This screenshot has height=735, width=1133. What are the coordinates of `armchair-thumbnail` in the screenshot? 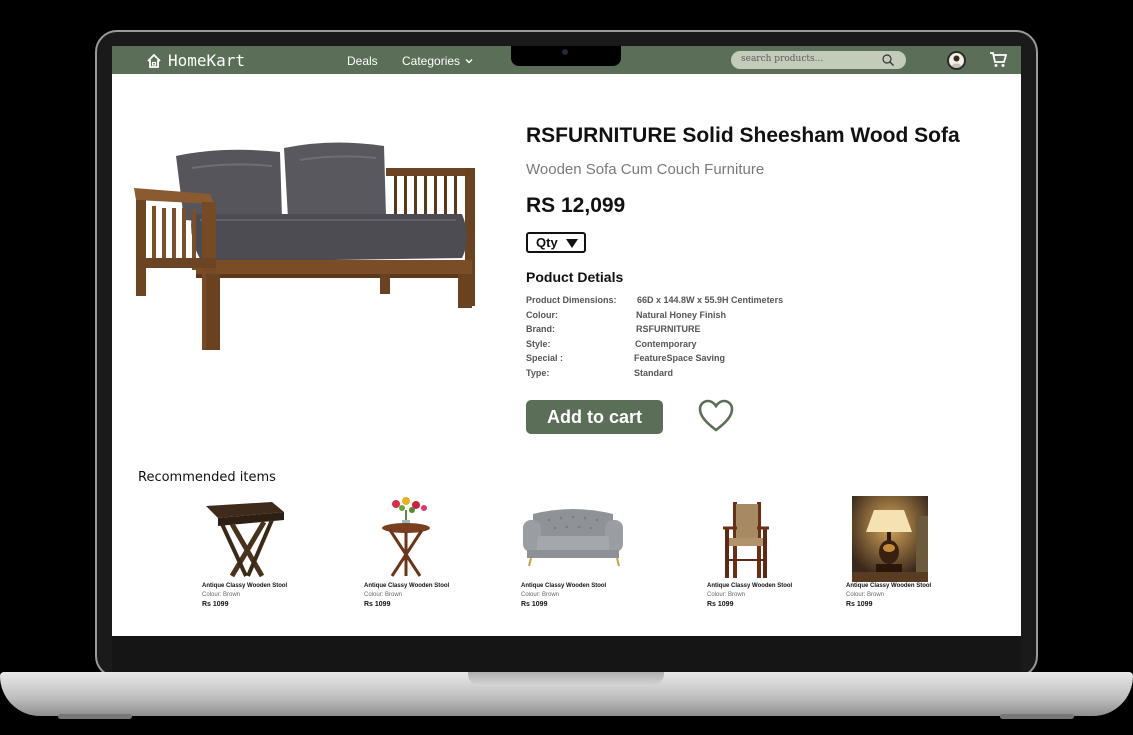 It's located at (750, 539).